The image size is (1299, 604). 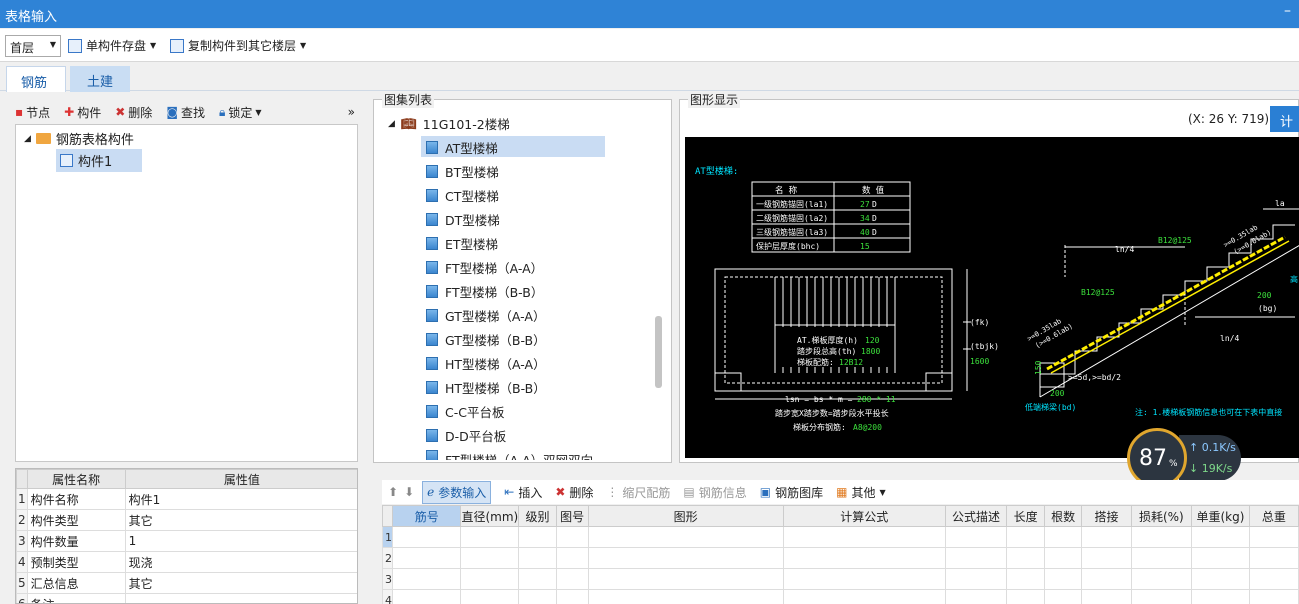 What do you see at coordinates (99, 160) in the screenshot?
I see `tree-item-component1: 构件1` at bounding box center [99, 160].